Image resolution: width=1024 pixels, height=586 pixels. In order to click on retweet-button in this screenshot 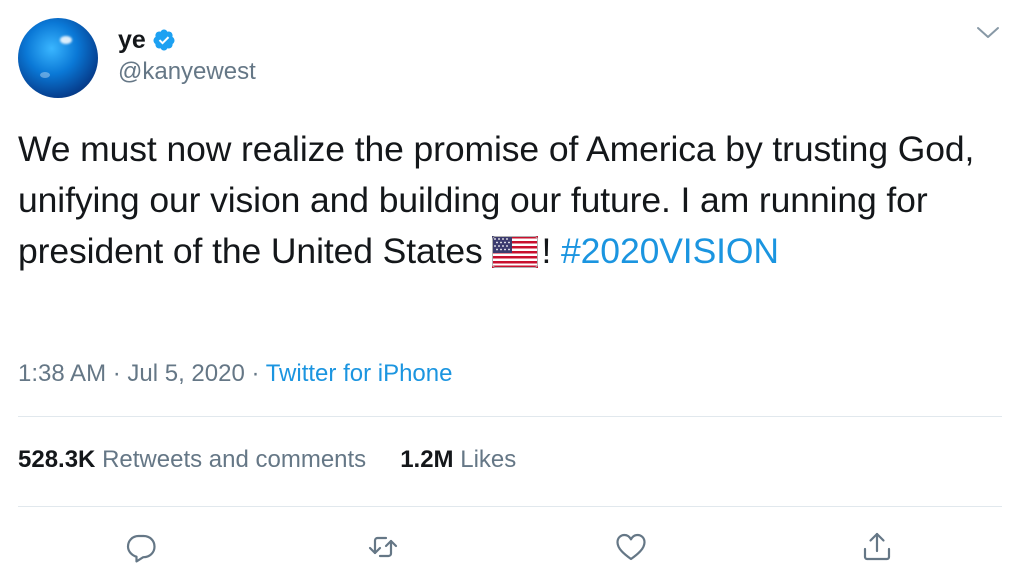, I will do `click(383, 547)`.